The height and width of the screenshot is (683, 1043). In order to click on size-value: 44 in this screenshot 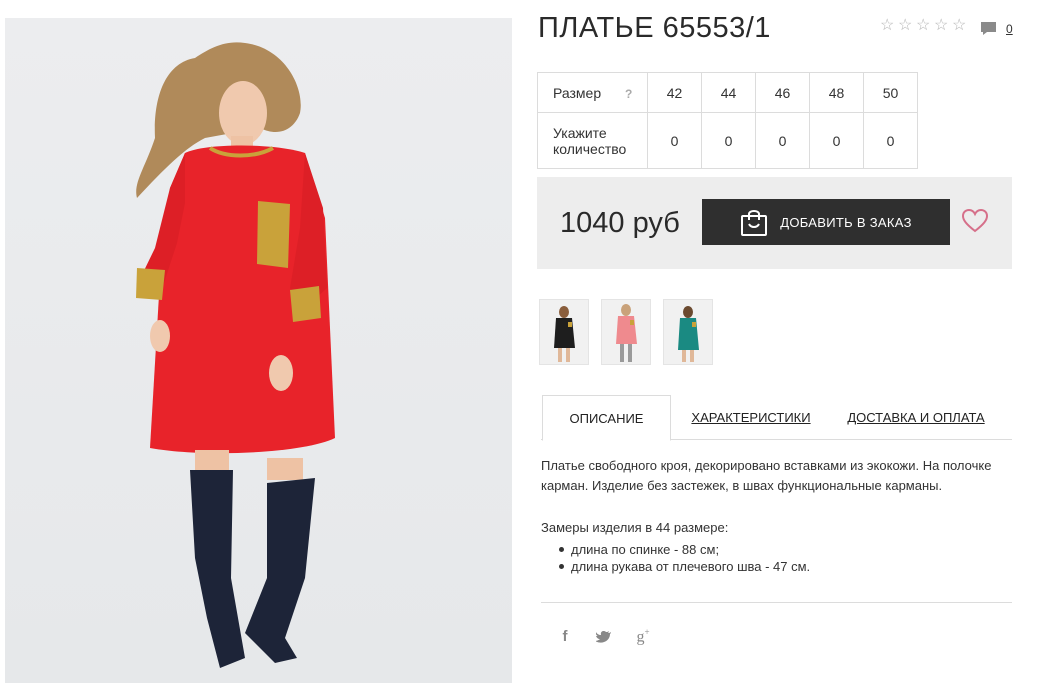, I will do `click(728, 92)`.